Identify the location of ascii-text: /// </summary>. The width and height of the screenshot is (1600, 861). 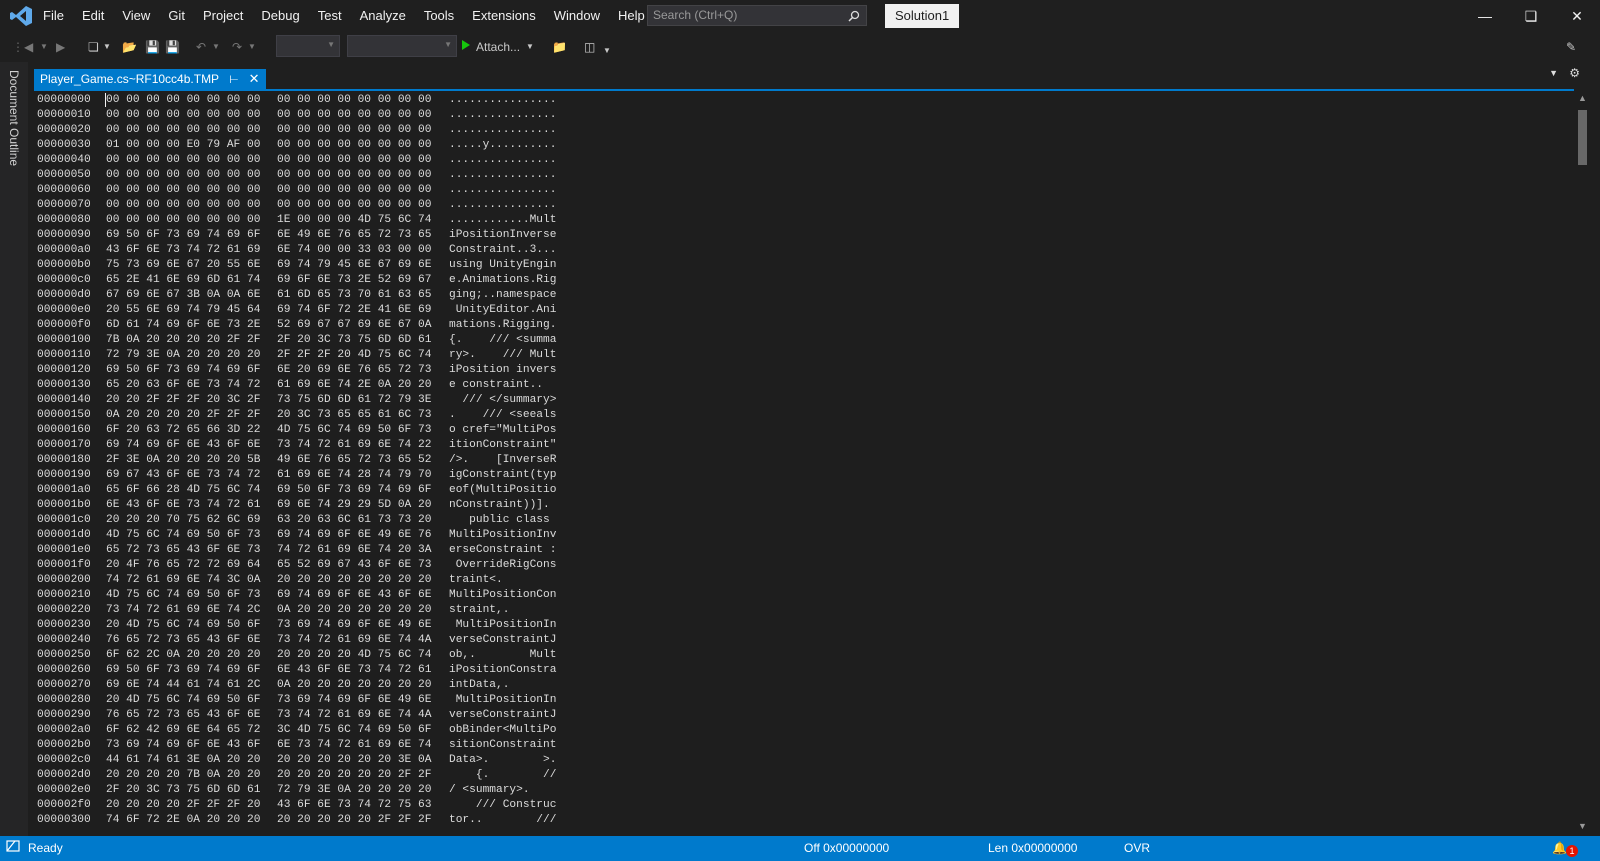
(503, 400).